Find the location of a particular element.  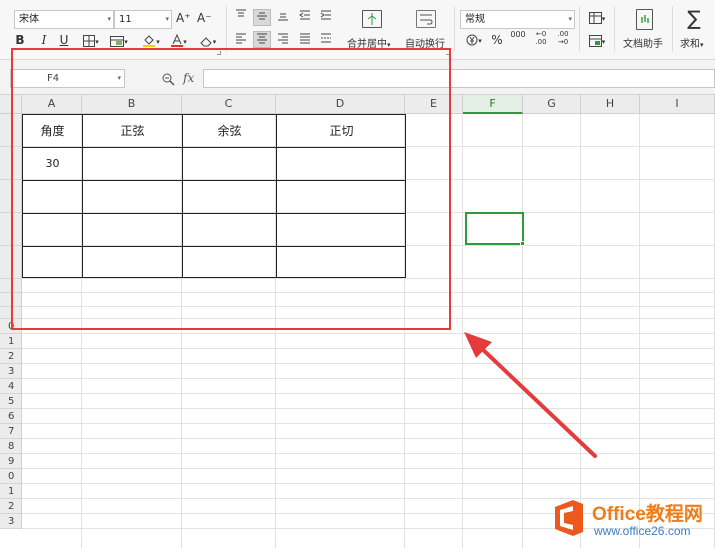

watermark: Office教程网 www.office26.com is located at coordinates (633, 520).